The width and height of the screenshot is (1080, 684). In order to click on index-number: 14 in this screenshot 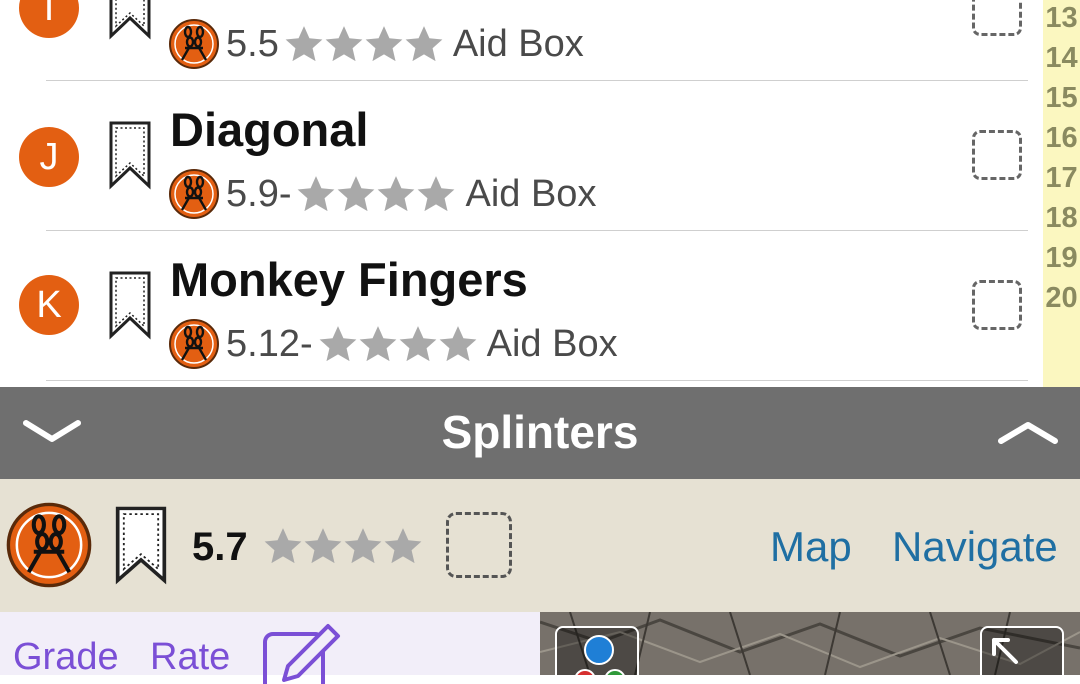, I will do `click(1061, 58)`.